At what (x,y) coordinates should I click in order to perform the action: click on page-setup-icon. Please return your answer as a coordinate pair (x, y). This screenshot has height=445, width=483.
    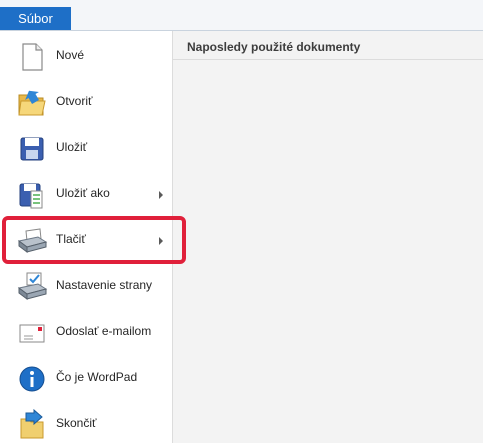
    Looking at the image, I should click on (32, 287).